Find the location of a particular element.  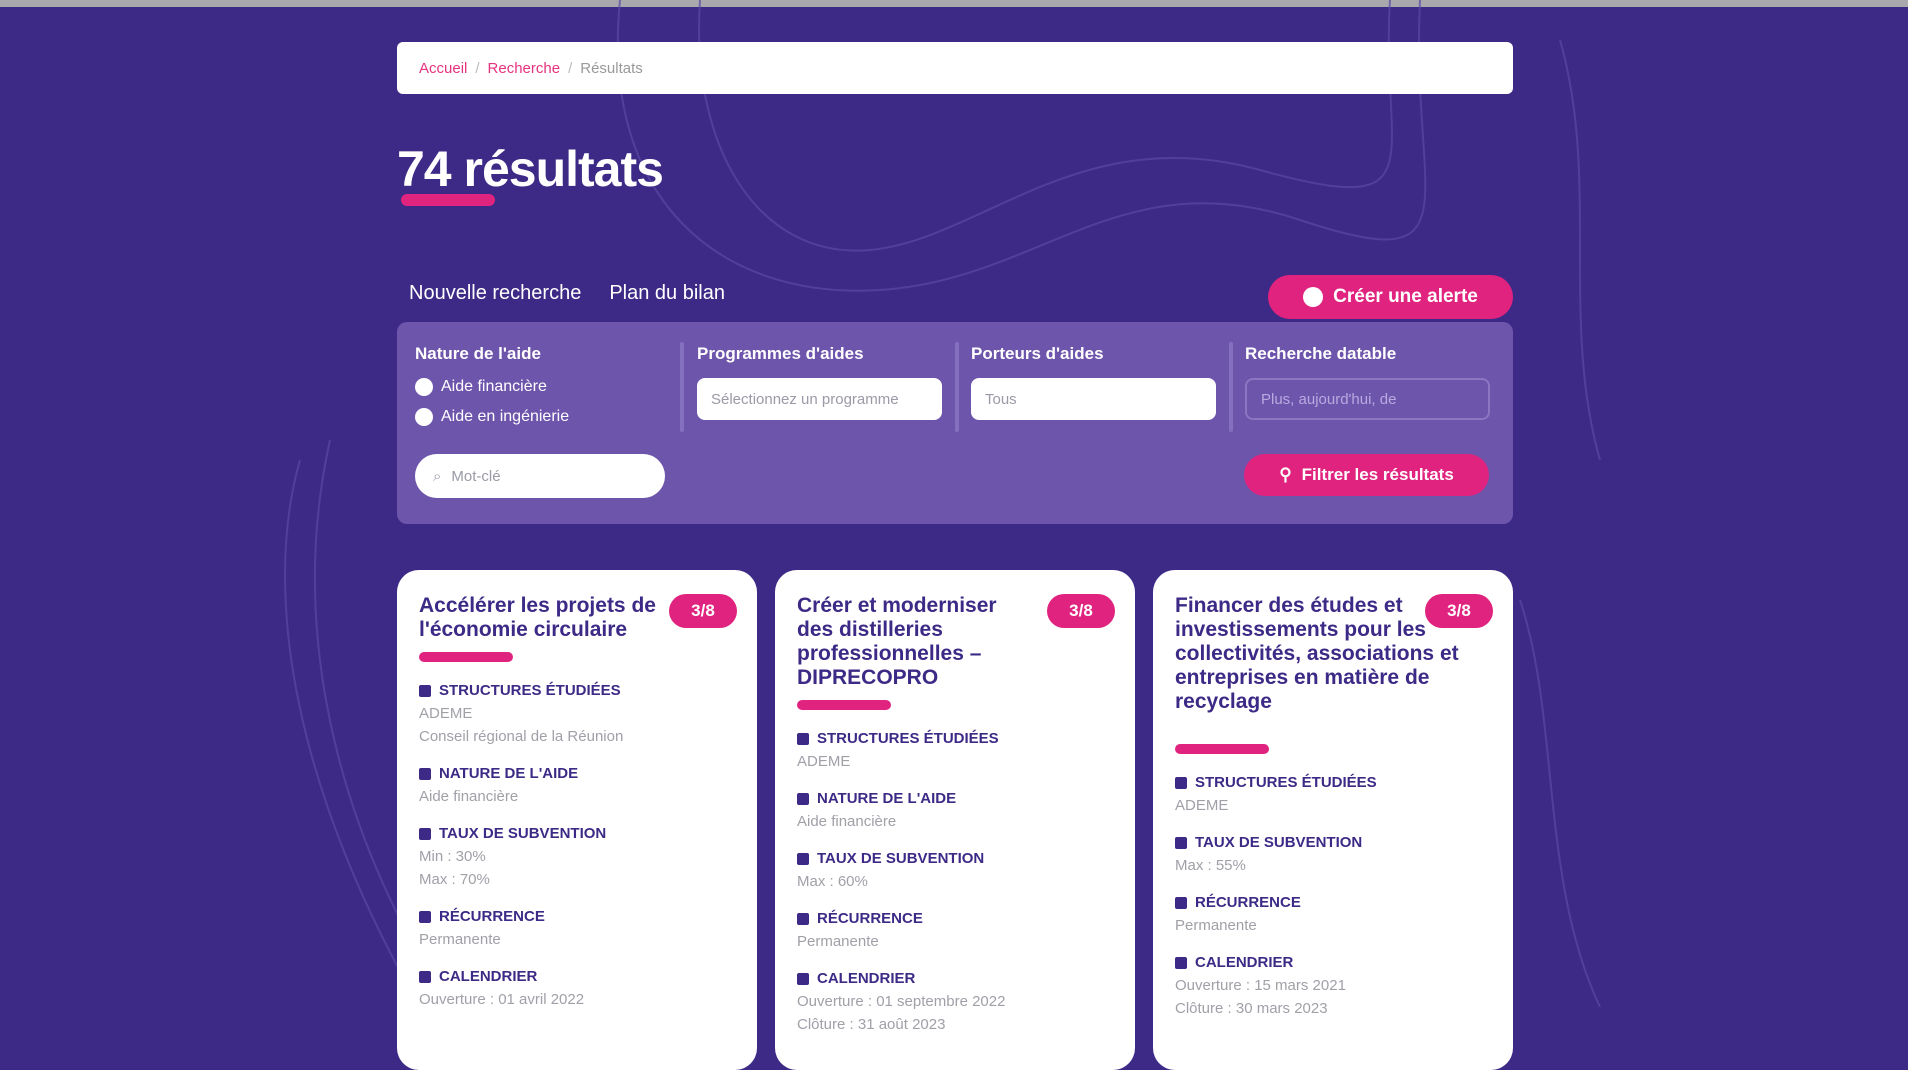

filter-porteur: Porteurs d'aides Tous is located at coordinates (1093, 382).